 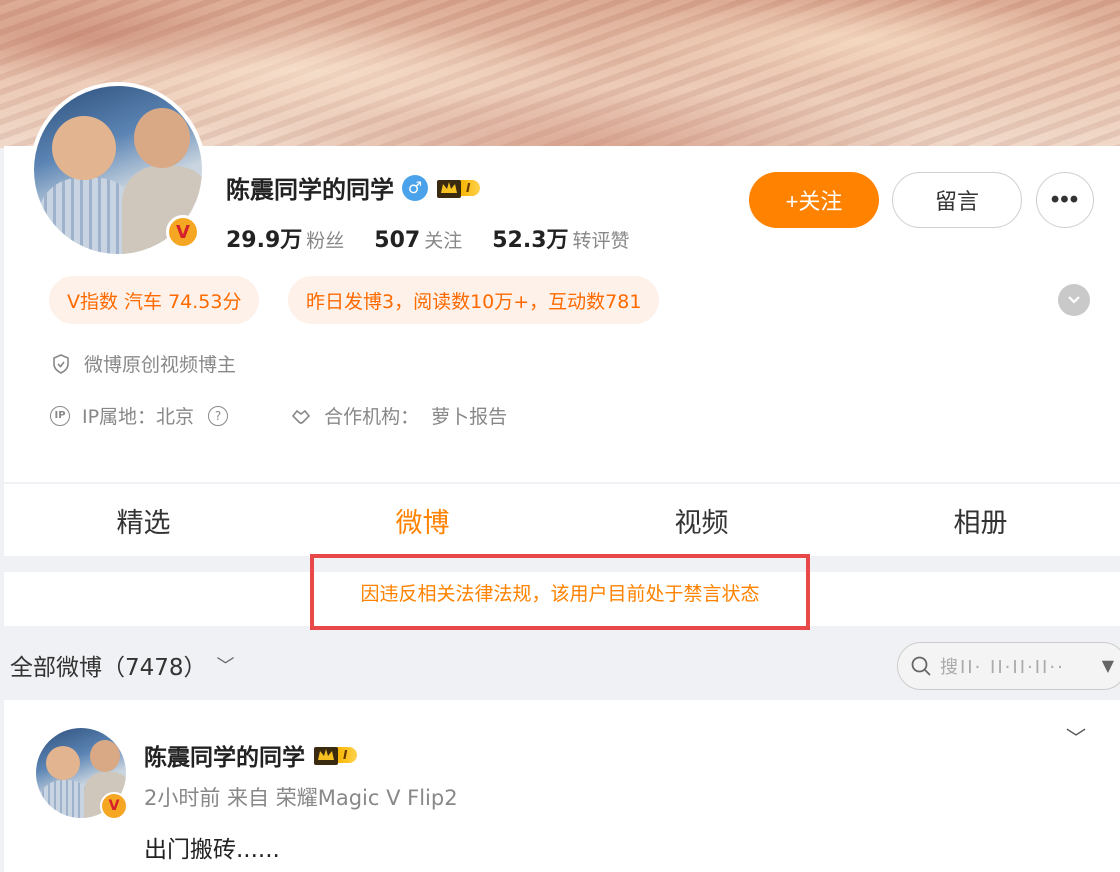 I want to click on stat-number: 507, so click(x=397, y=240).